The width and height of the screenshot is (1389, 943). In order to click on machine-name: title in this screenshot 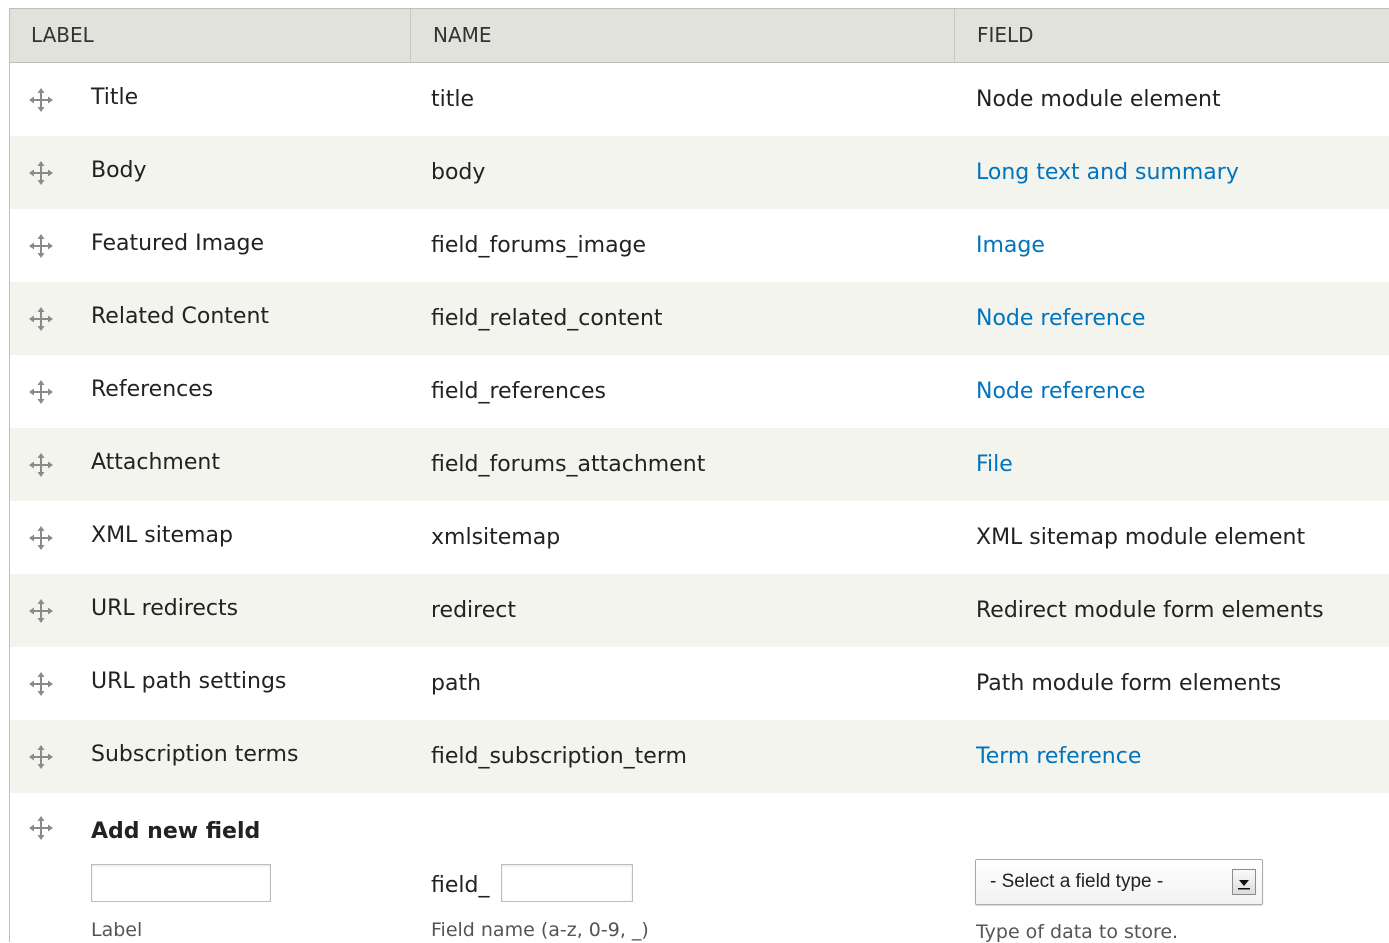, I will do `click(453, 99)`.